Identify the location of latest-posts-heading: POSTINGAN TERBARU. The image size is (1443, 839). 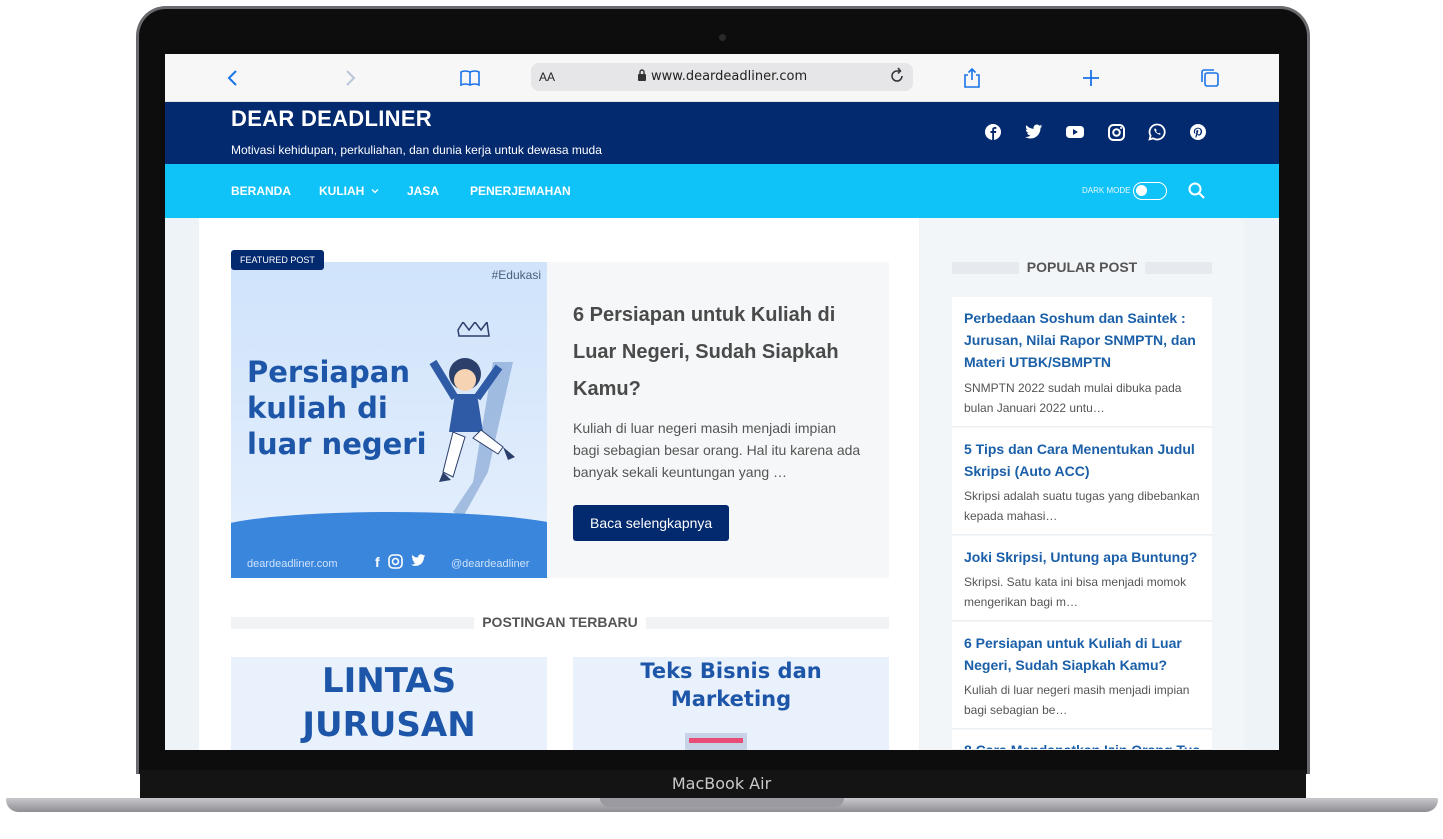
(560, 622).